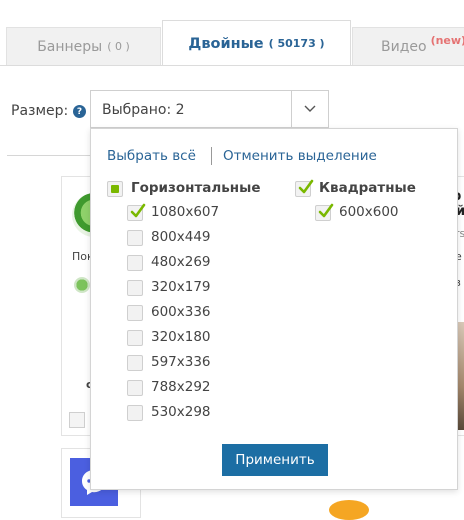  What do you see at coordinates (232, 65) in the screenshot?
I see `tab-divider` at bounding box center [232, 65].